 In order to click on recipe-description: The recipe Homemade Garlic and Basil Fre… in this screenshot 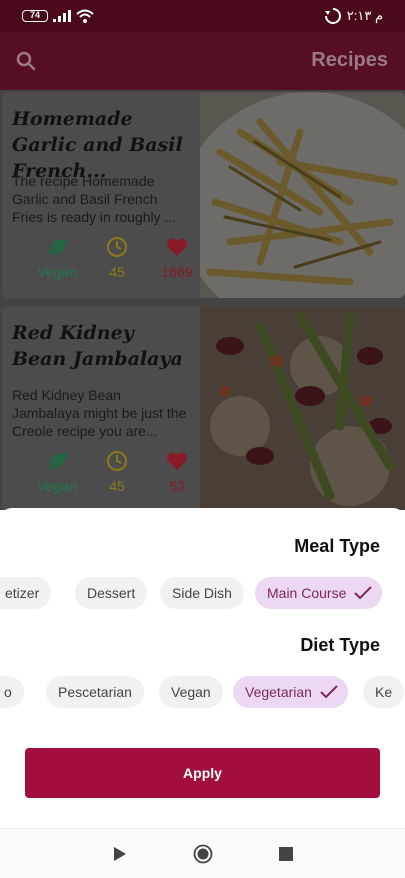, I will do `click(94, 199)`.